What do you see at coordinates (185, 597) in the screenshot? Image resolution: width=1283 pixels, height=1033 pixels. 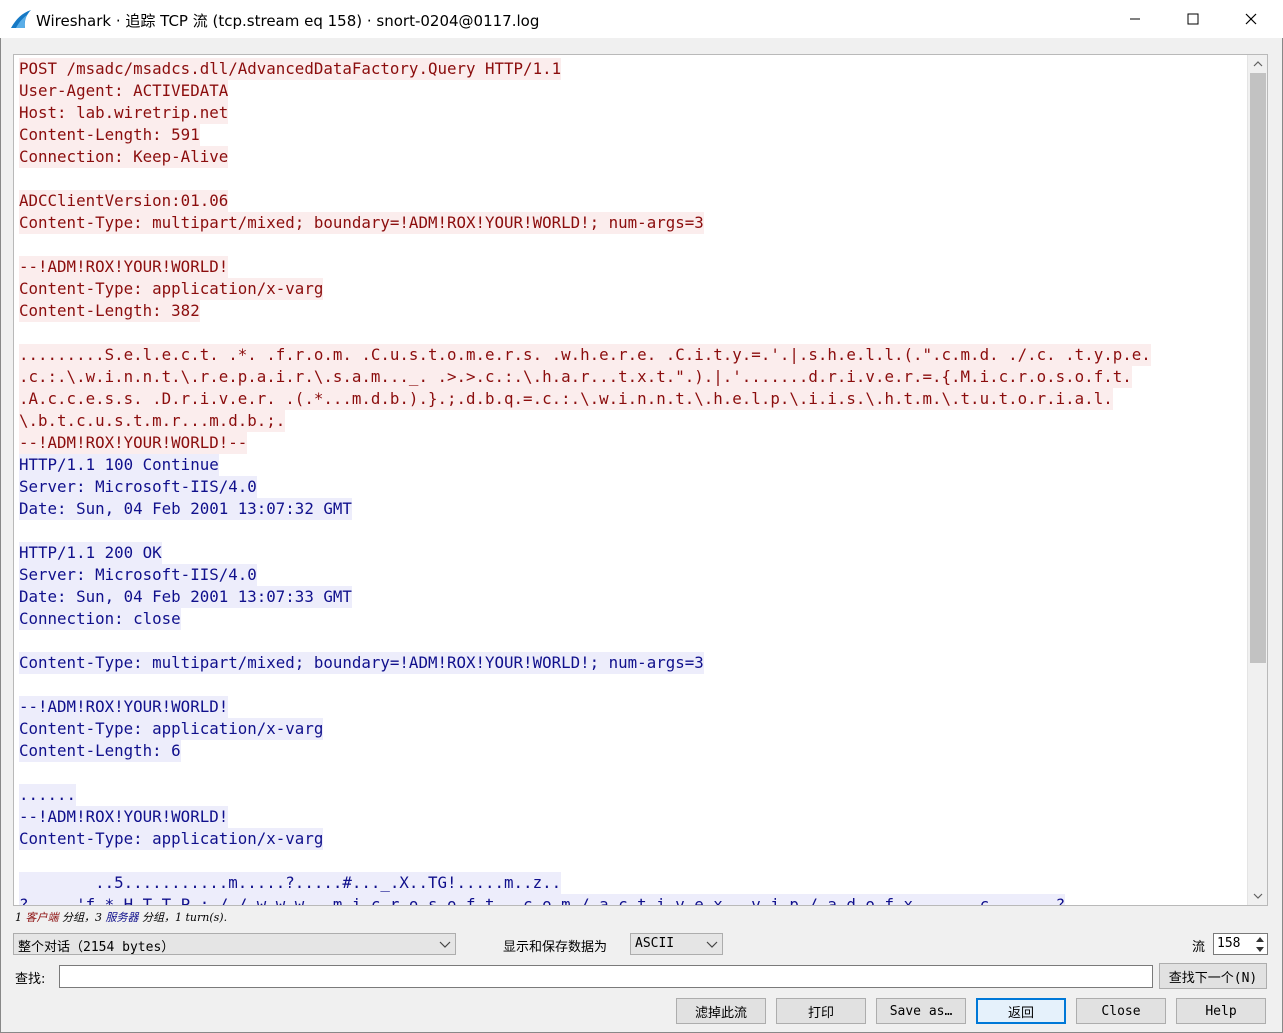 I see `stream-line-text: Date: Sun, 04 Feb 2001 13:07:33 GMT` at bounding box center [185, 597].